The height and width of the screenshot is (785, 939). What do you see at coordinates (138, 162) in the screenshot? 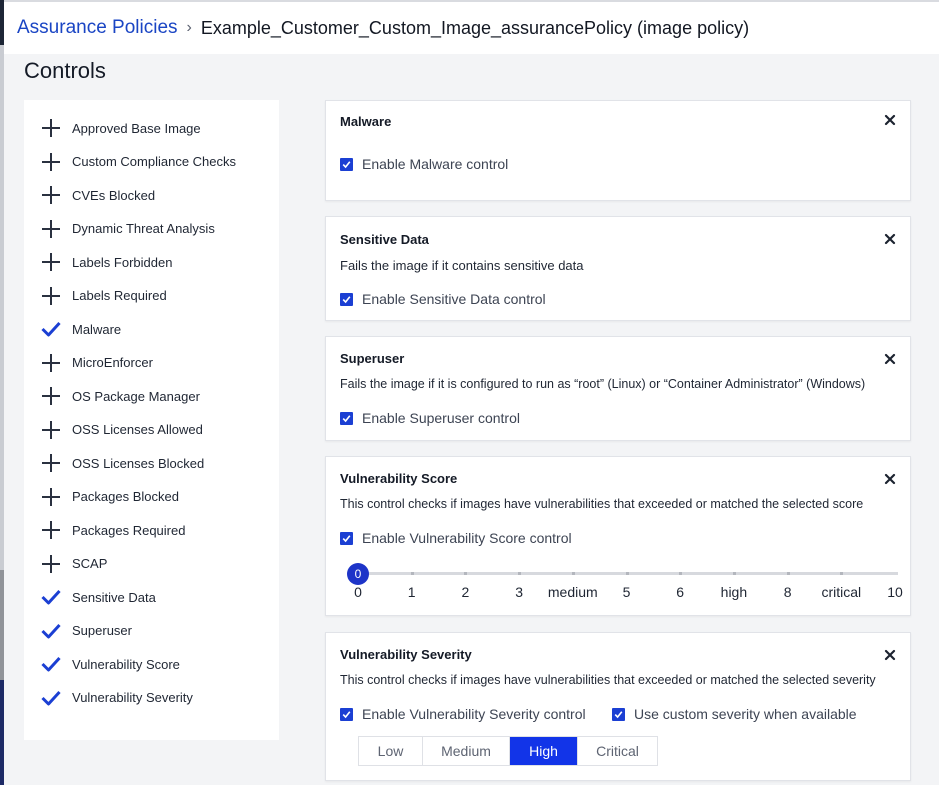
I see `sidebar-item: Custom Compliance Checks` at bounding box center [138, 162].